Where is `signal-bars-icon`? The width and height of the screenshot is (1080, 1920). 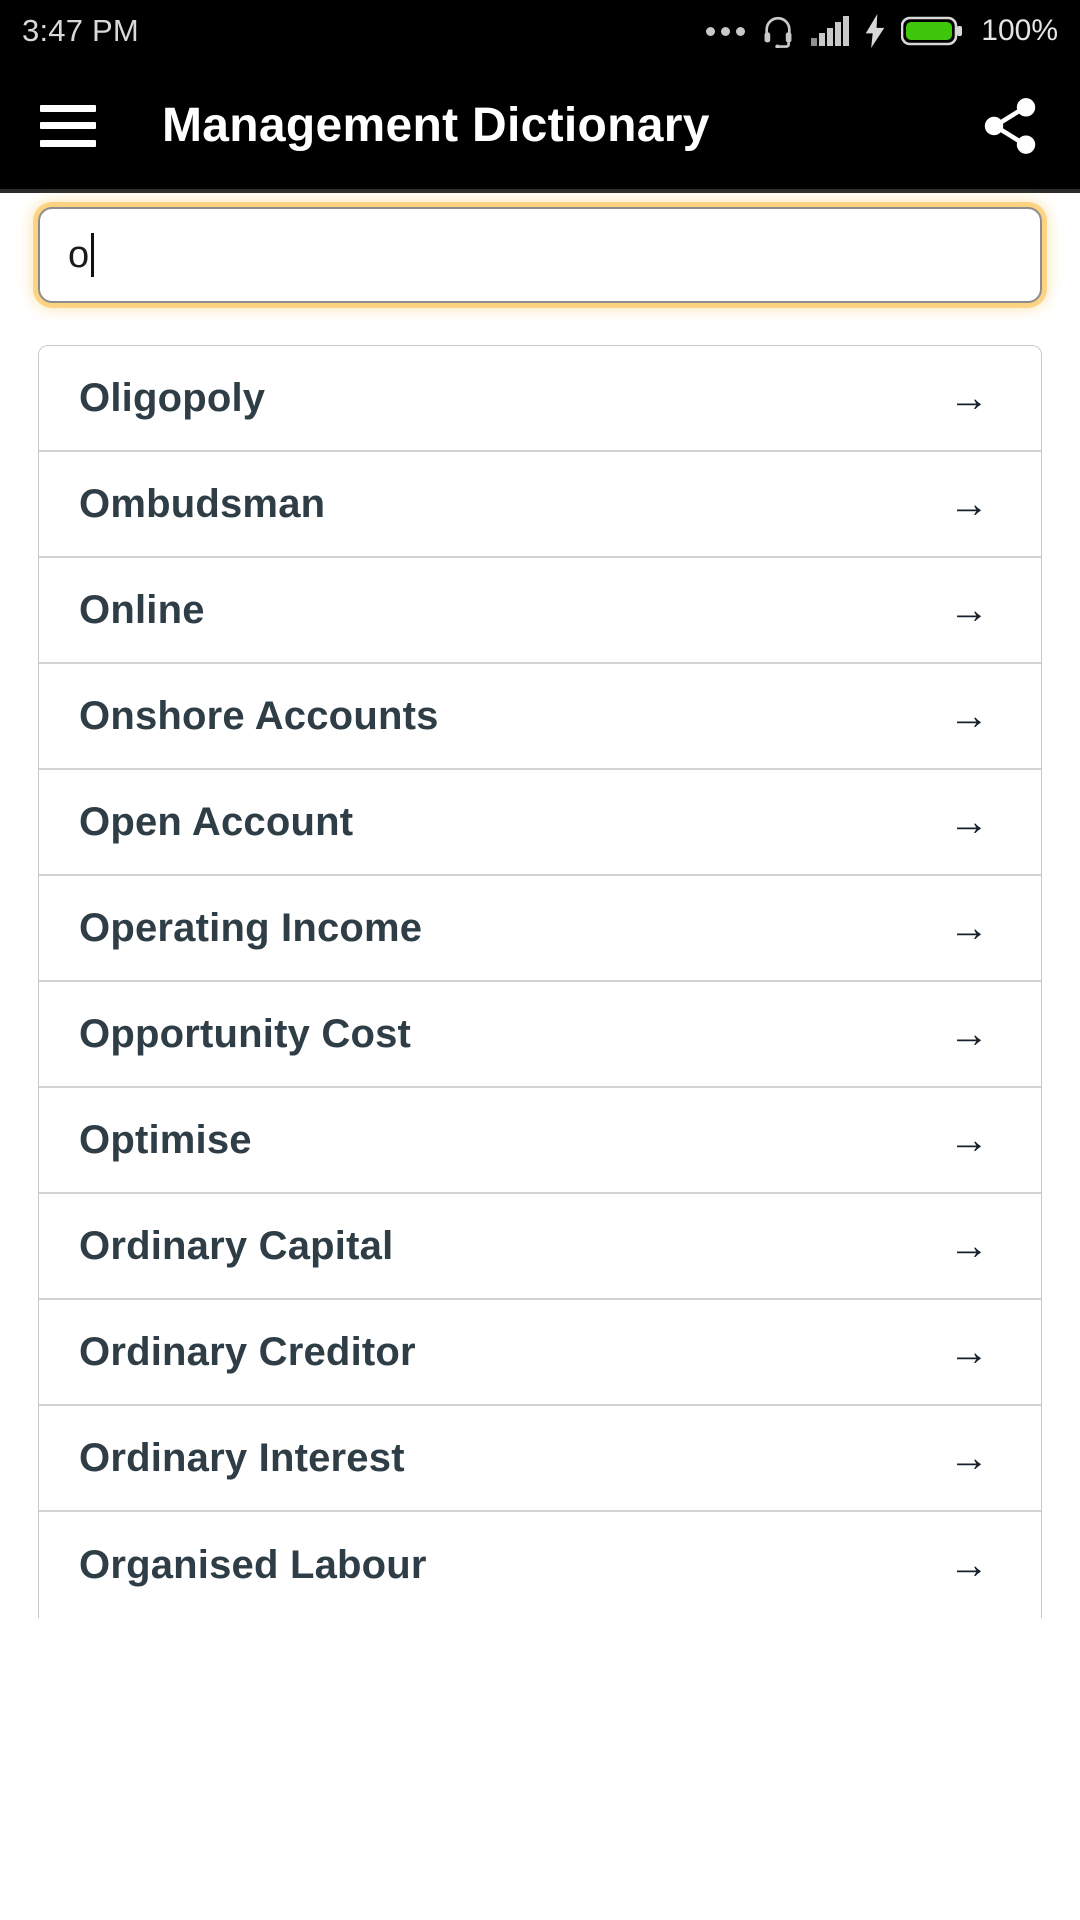 signal-bars-icon is located at coordinates (830, 31).